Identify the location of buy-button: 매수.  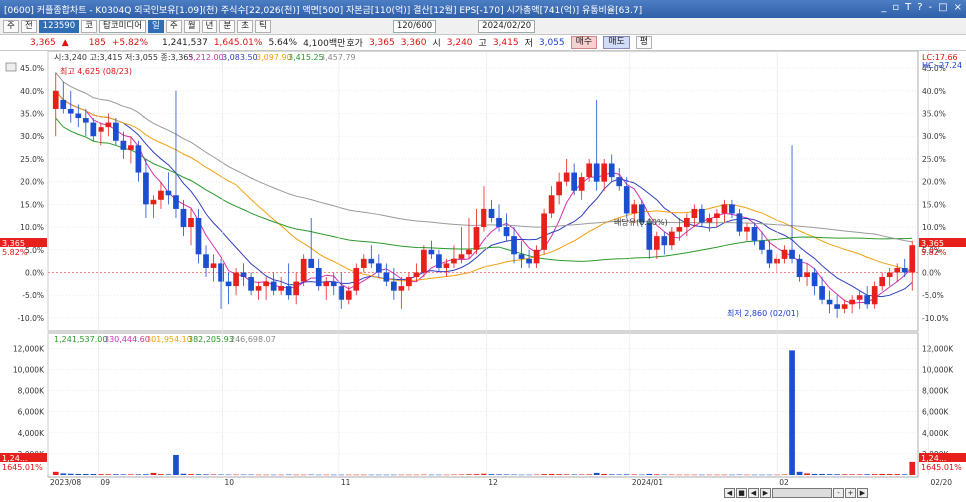
(584, 42).